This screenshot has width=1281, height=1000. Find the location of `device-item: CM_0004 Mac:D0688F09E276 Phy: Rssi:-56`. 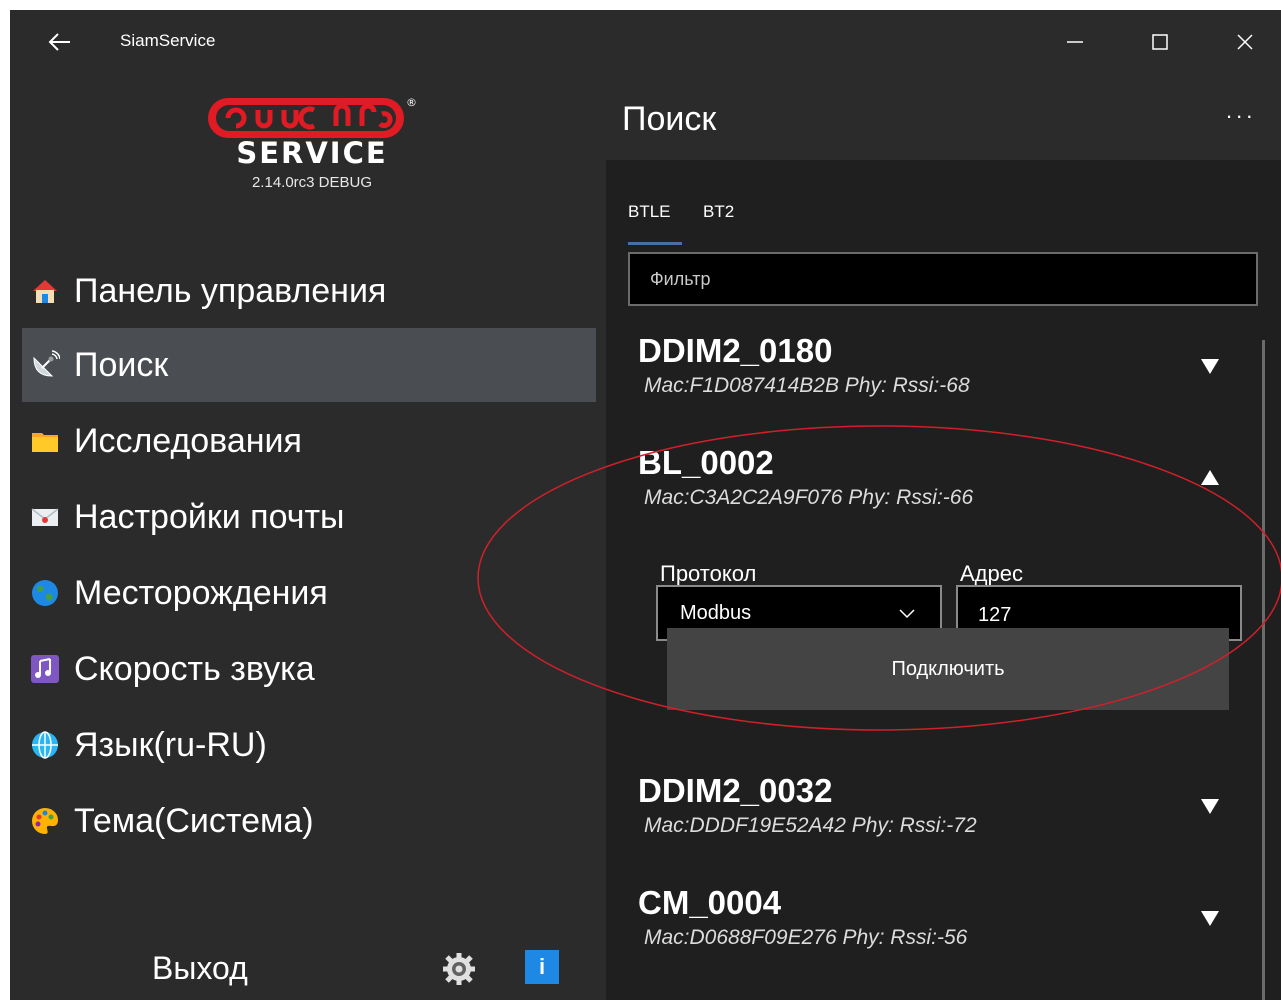

device-item: CM_0004 Mac:D0688F09E276 Phy: Rssi:-56 is located at coordinates (938, 917).